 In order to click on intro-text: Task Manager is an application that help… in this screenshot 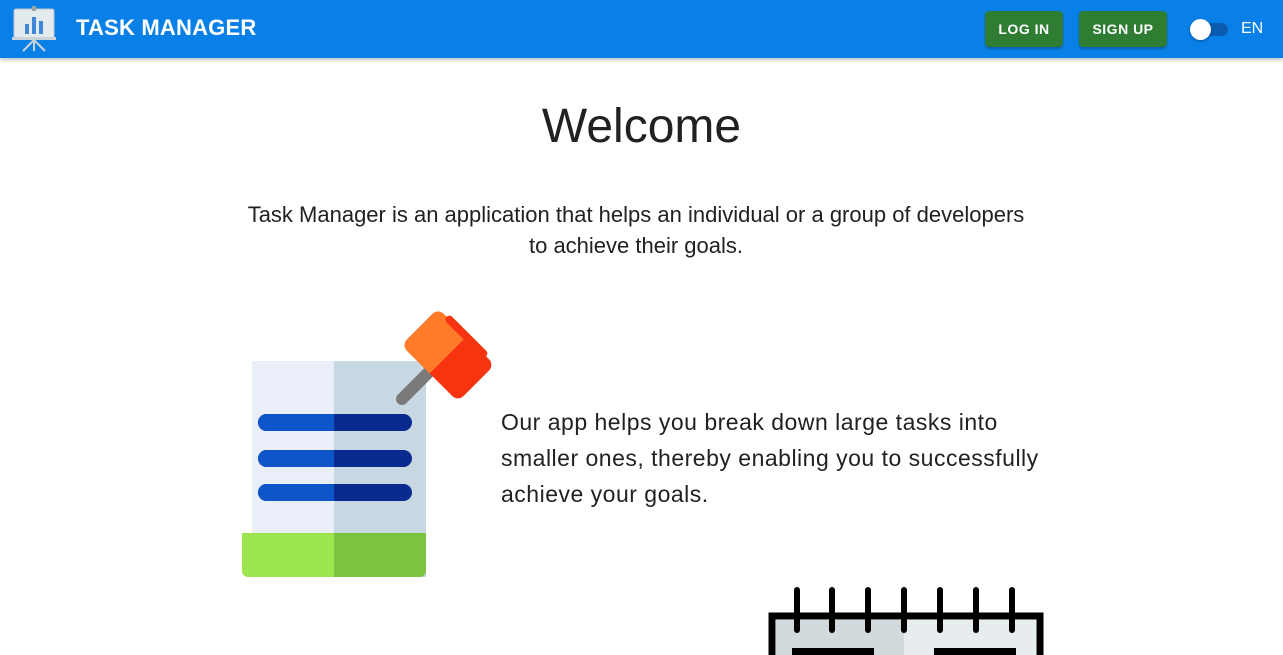, I will do `click(636, 230)`.